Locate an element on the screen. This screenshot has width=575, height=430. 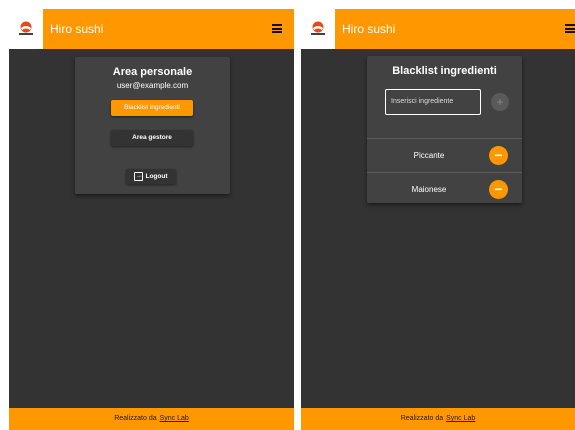
ingredient-label: Piccante is located at coordinates (429, 155).